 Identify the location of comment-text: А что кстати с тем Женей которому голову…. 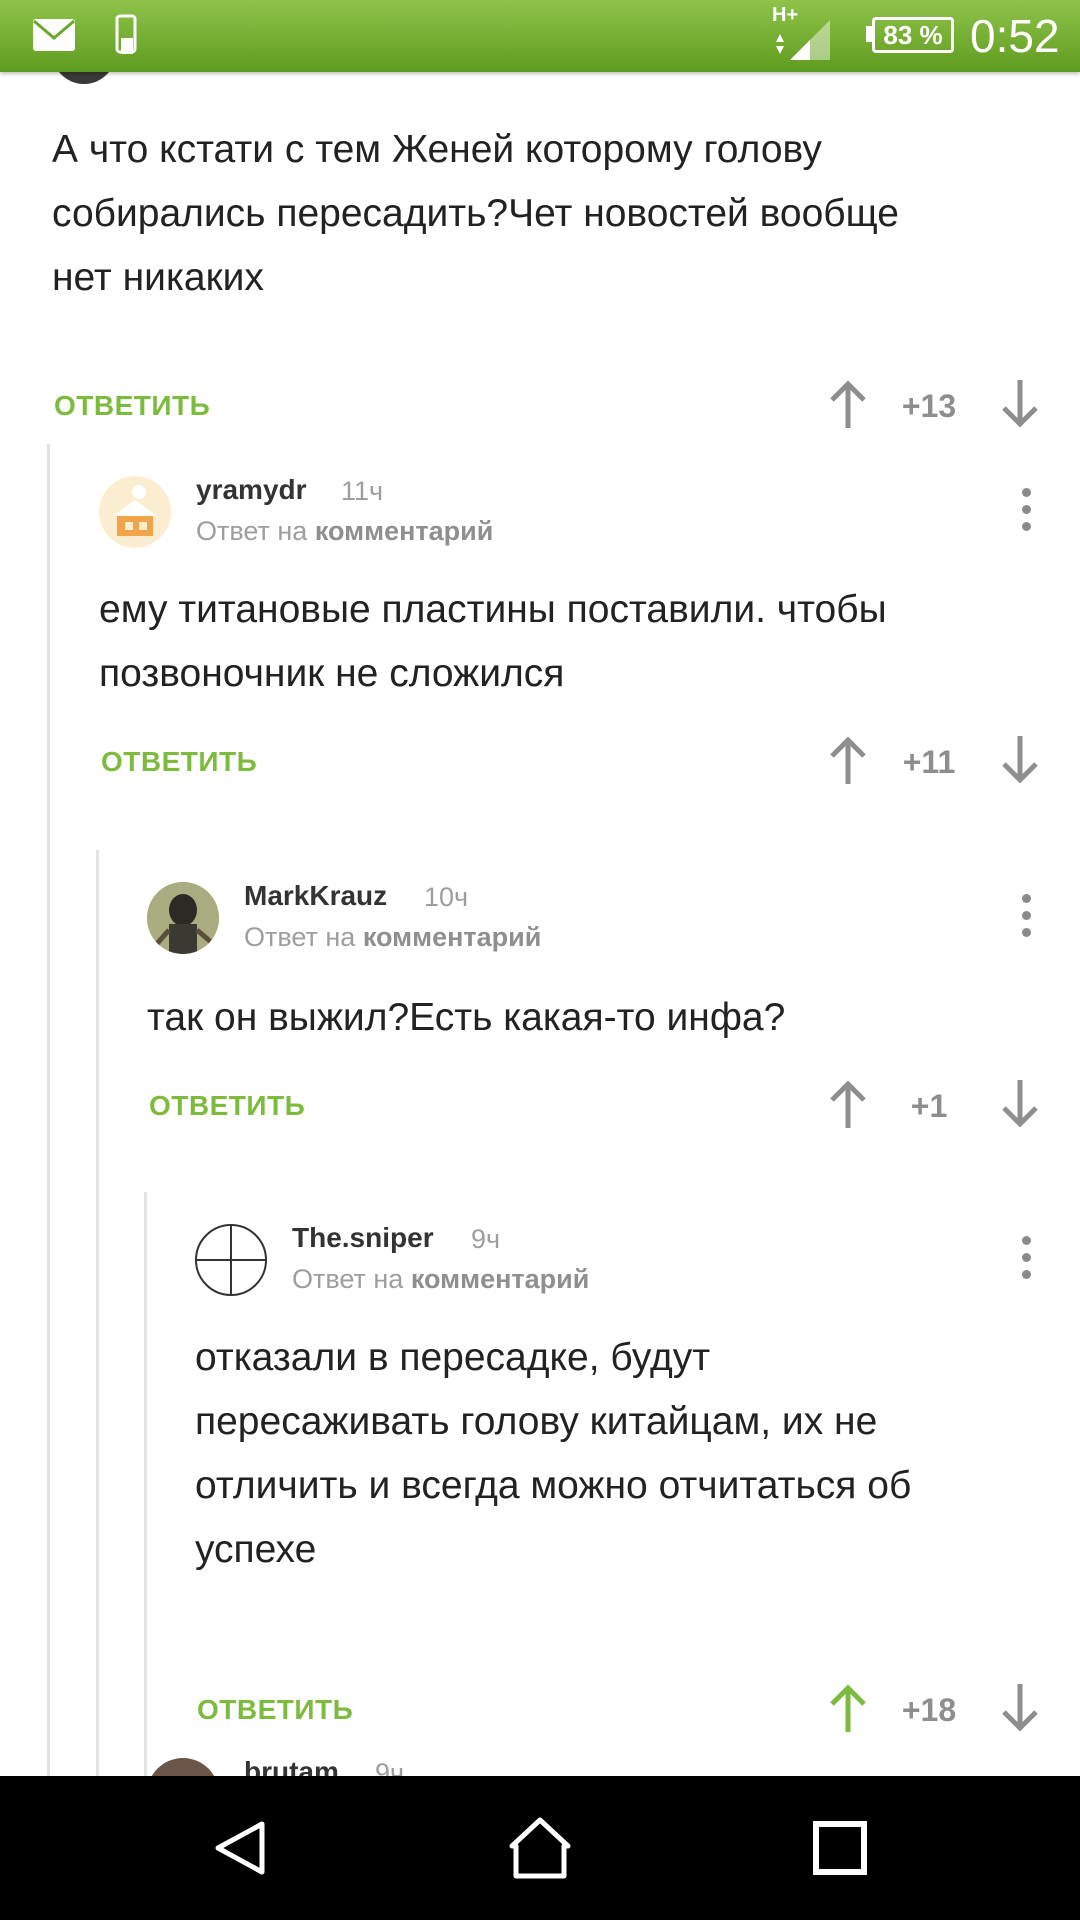
(475, 213).